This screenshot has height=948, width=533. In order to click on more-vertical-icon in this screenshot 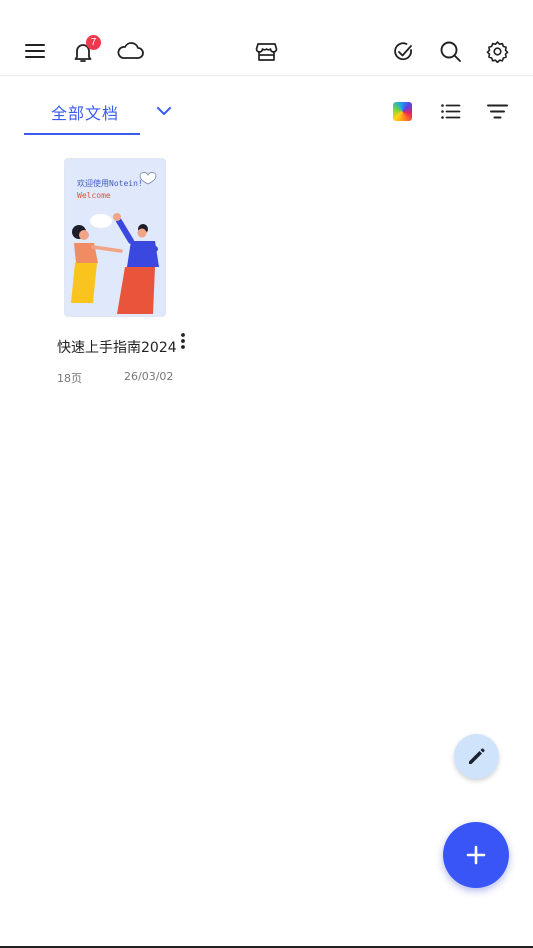, I will do `click(183, 341)`.